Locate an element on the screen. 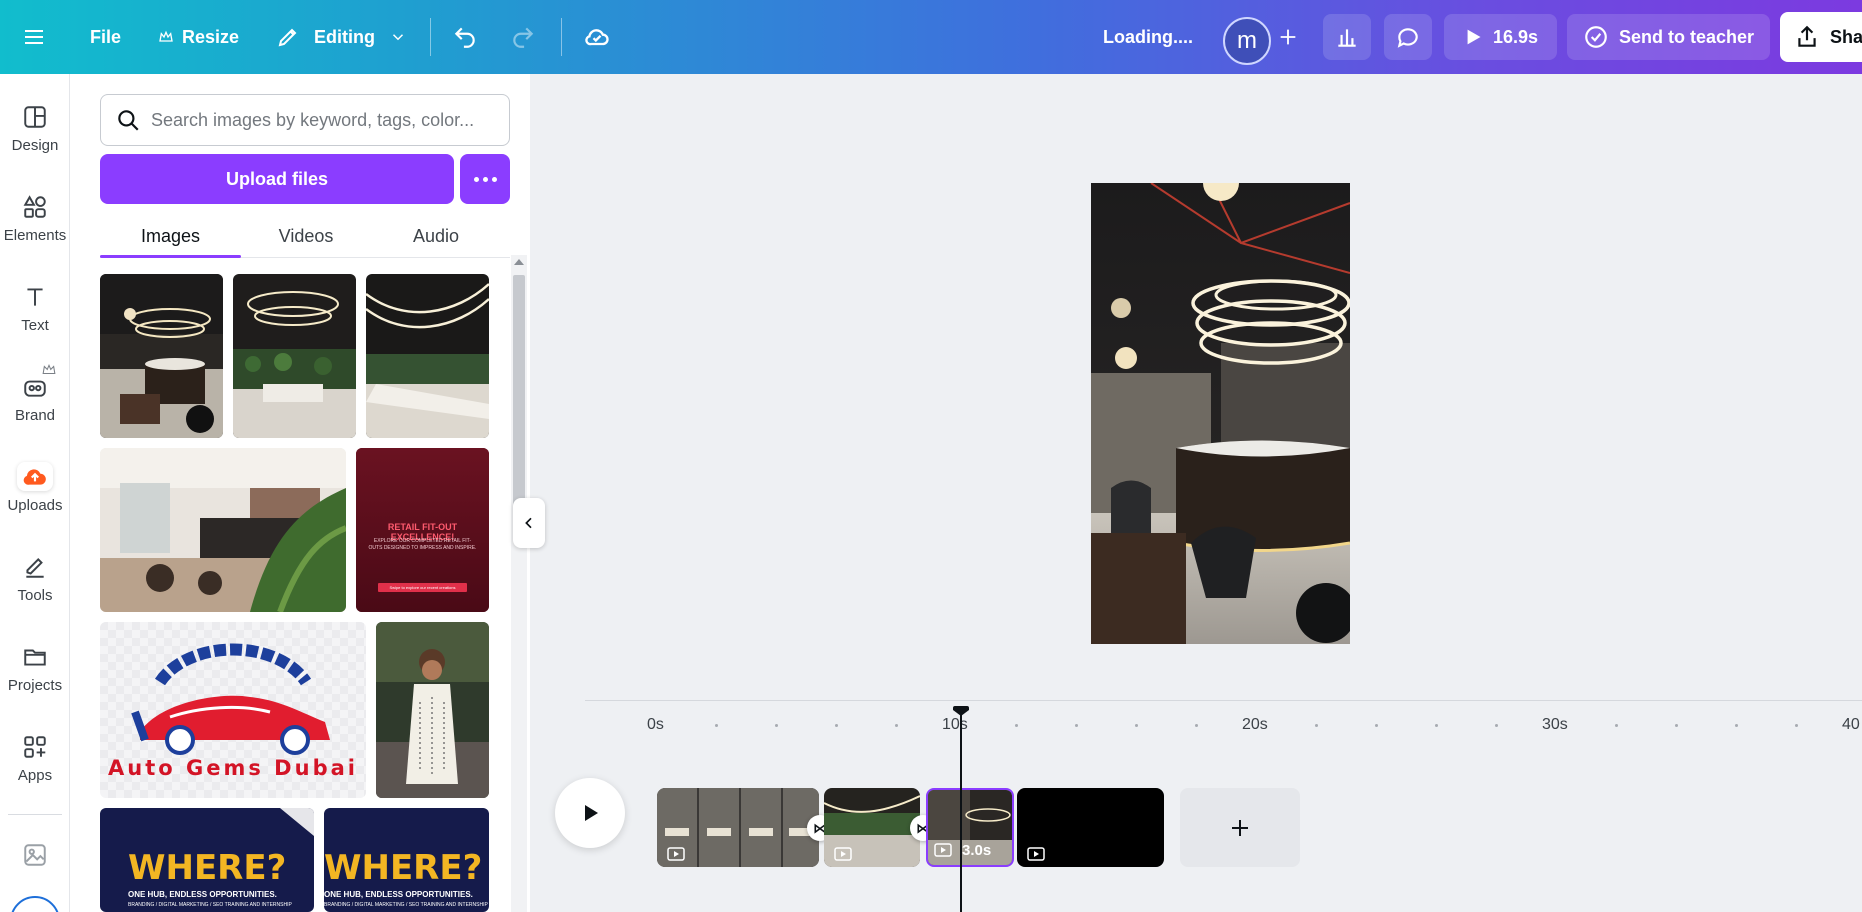 This screenshot has height=912, width=1862. editing-mode-dropdown: Editing is located at coordinates (341, 37).